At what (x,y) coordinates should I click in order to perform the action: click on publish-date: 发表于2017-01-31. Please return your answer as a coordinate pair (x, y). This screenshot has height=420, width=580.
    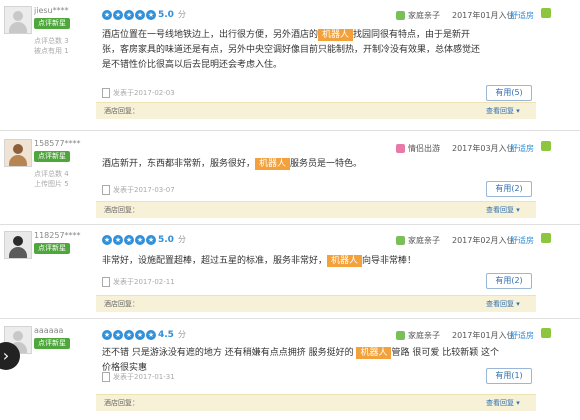
    Looking at the image, I should click on (138, 377).